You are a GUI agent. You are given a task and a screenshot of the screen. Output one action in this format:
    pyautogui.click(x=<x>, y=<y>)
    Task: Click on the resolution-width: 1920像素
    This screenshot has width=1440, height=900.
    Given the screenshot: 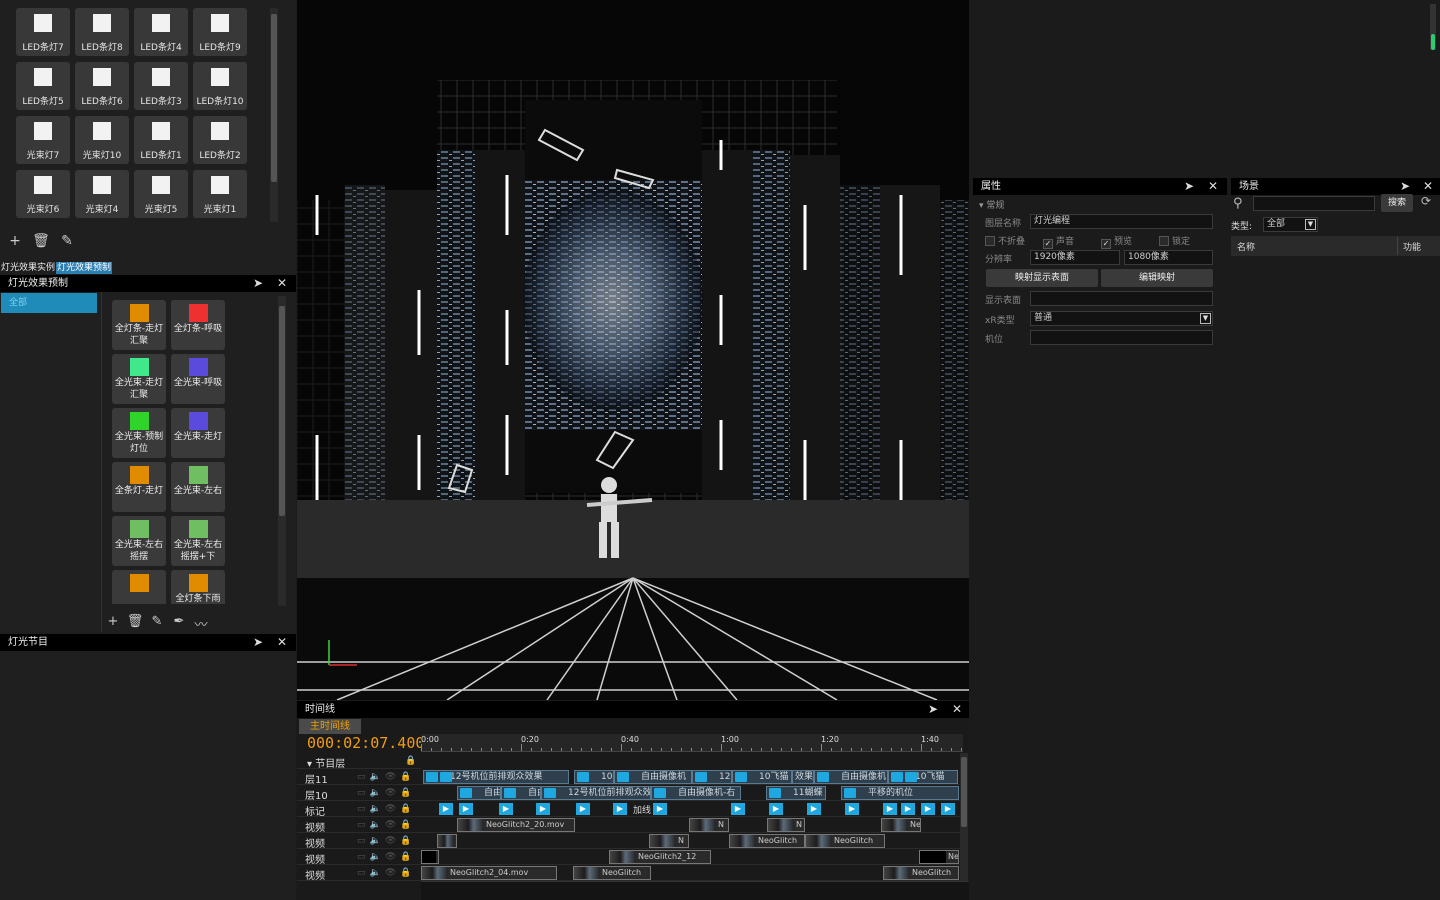 What is the action you would take?
    pyautogui.click(x=1075, y=257)
    